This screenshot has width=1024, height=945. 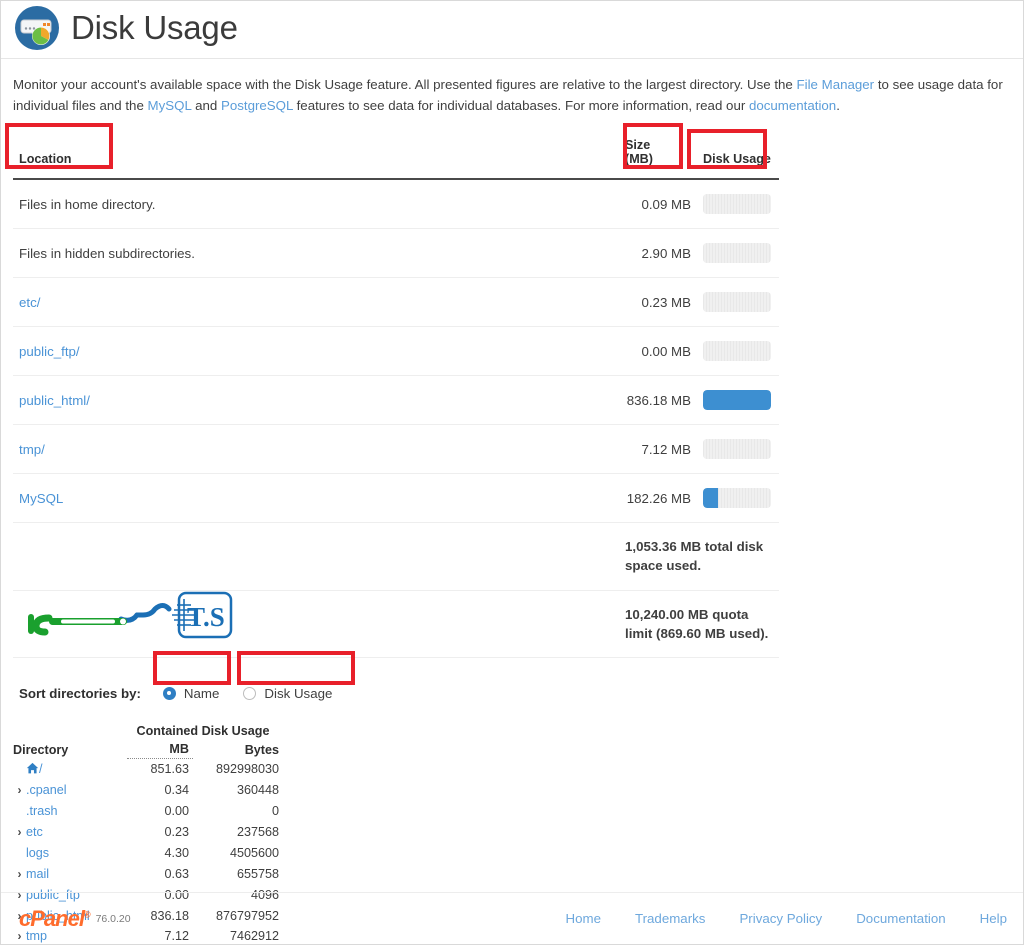 What do you see at coordinates (658, 498) in the screenshot?
I see `cell-size: 182.26 MB` at bounding box center [658, 498].